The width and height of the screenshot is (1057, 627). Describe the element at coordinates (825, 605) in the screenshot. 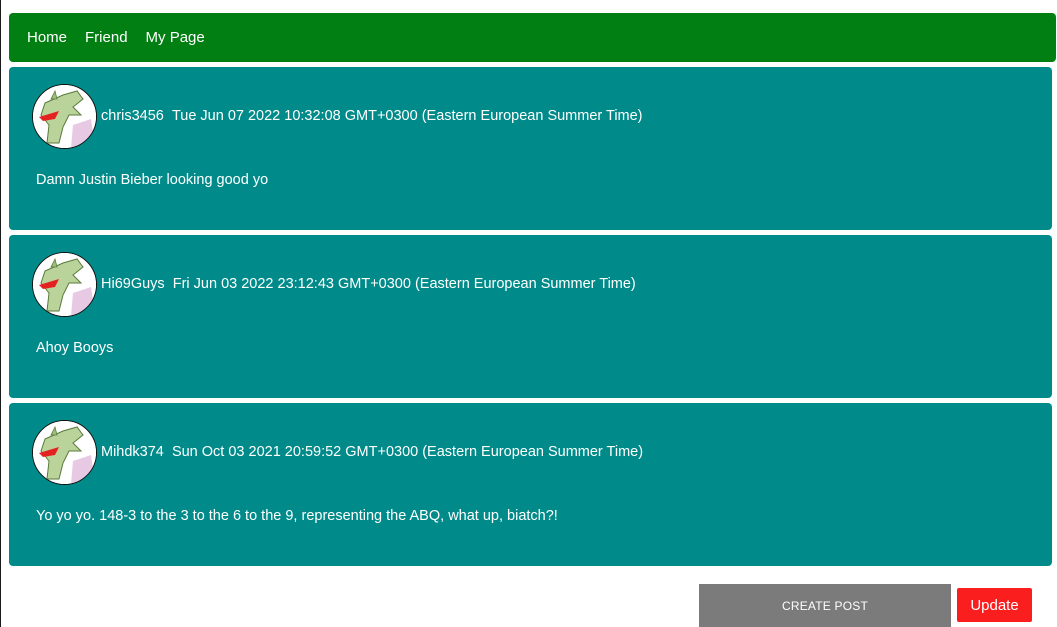

I see `create-post-button: CREATE POST` at that location.